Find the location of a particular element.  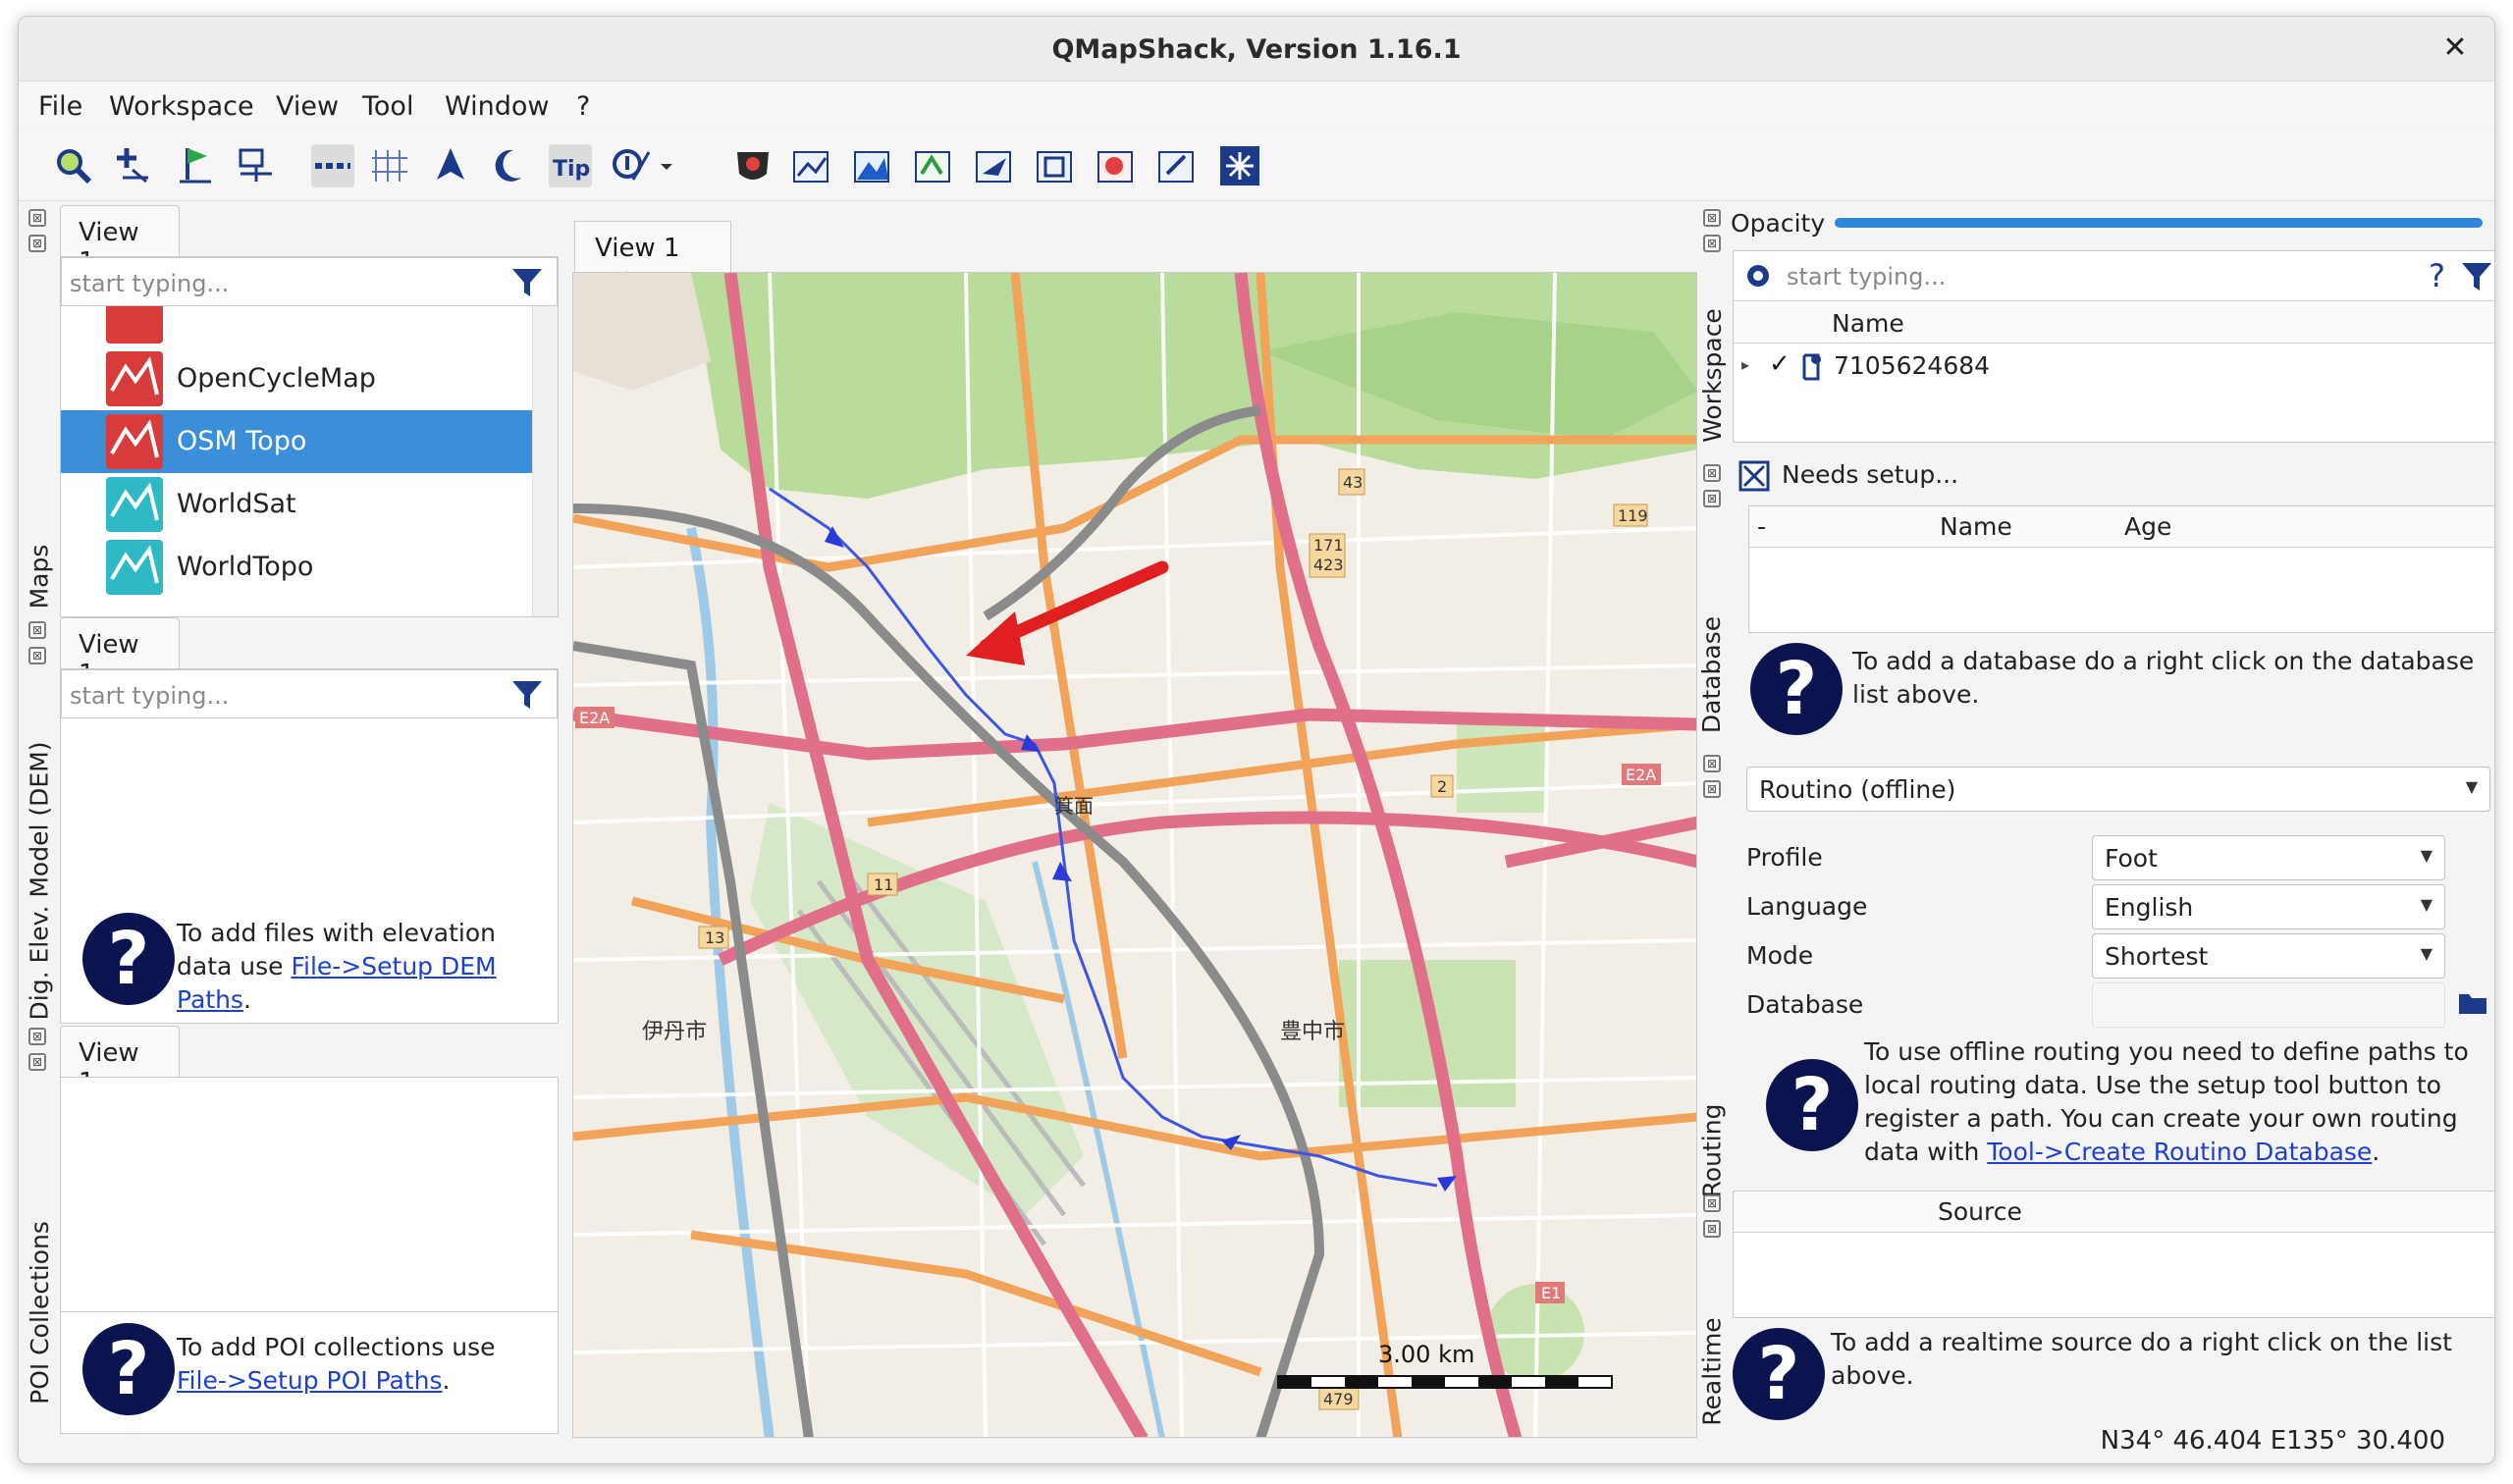

tooltip-icon: Tip is located at coordinates (571, 166).